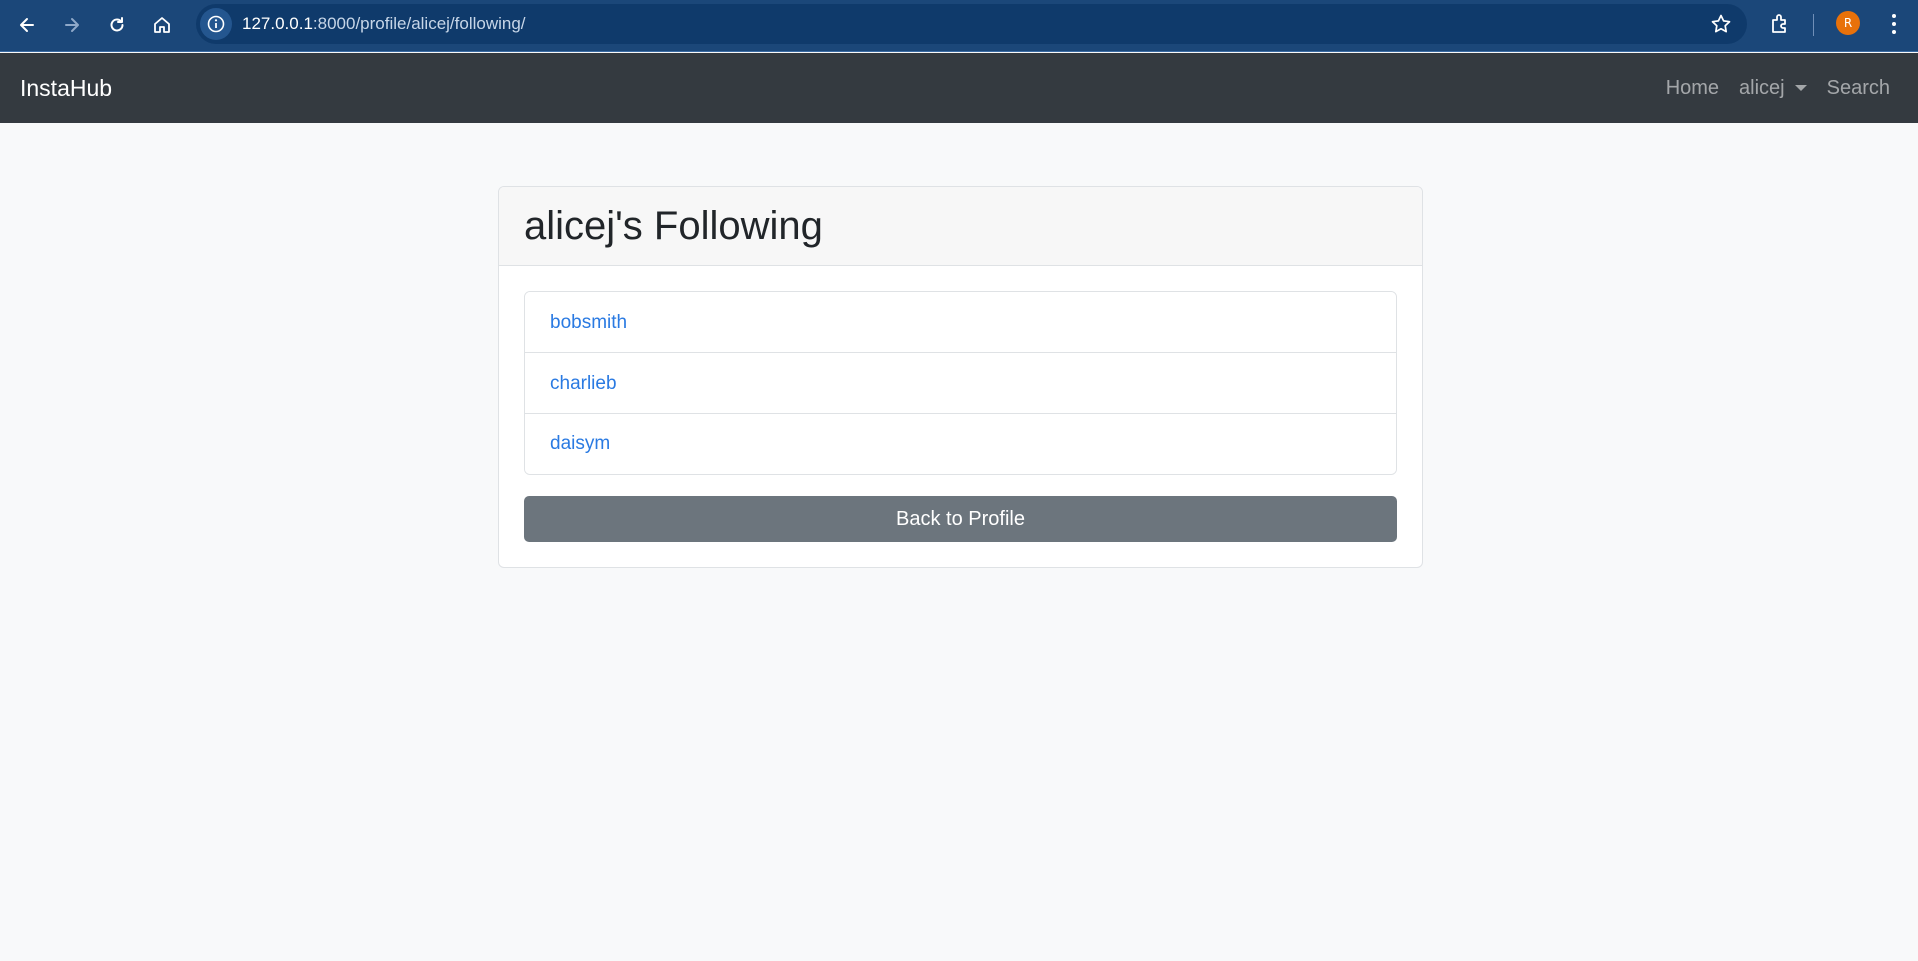 This screenshot has height=961, width=1918. I want to click on back-button, so click(27, 25).